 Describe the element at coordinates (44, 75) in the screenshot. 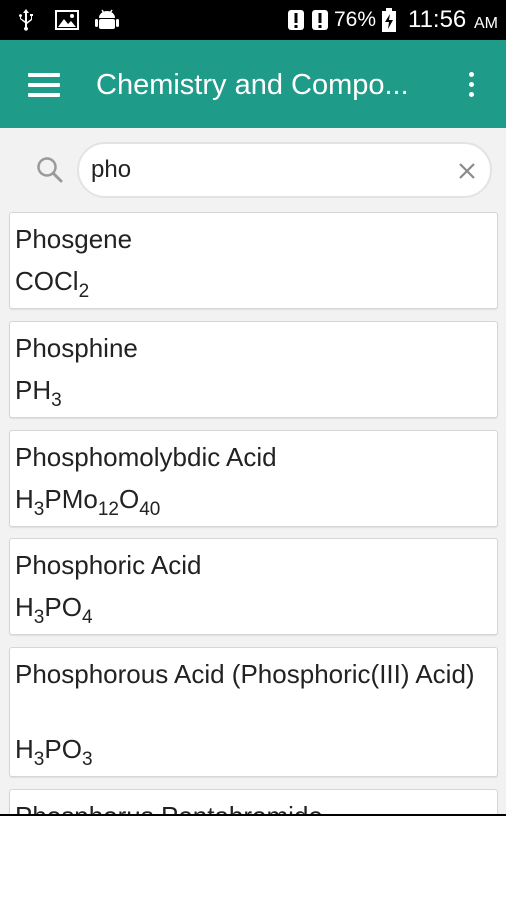

I see `menu-icon` at that location.